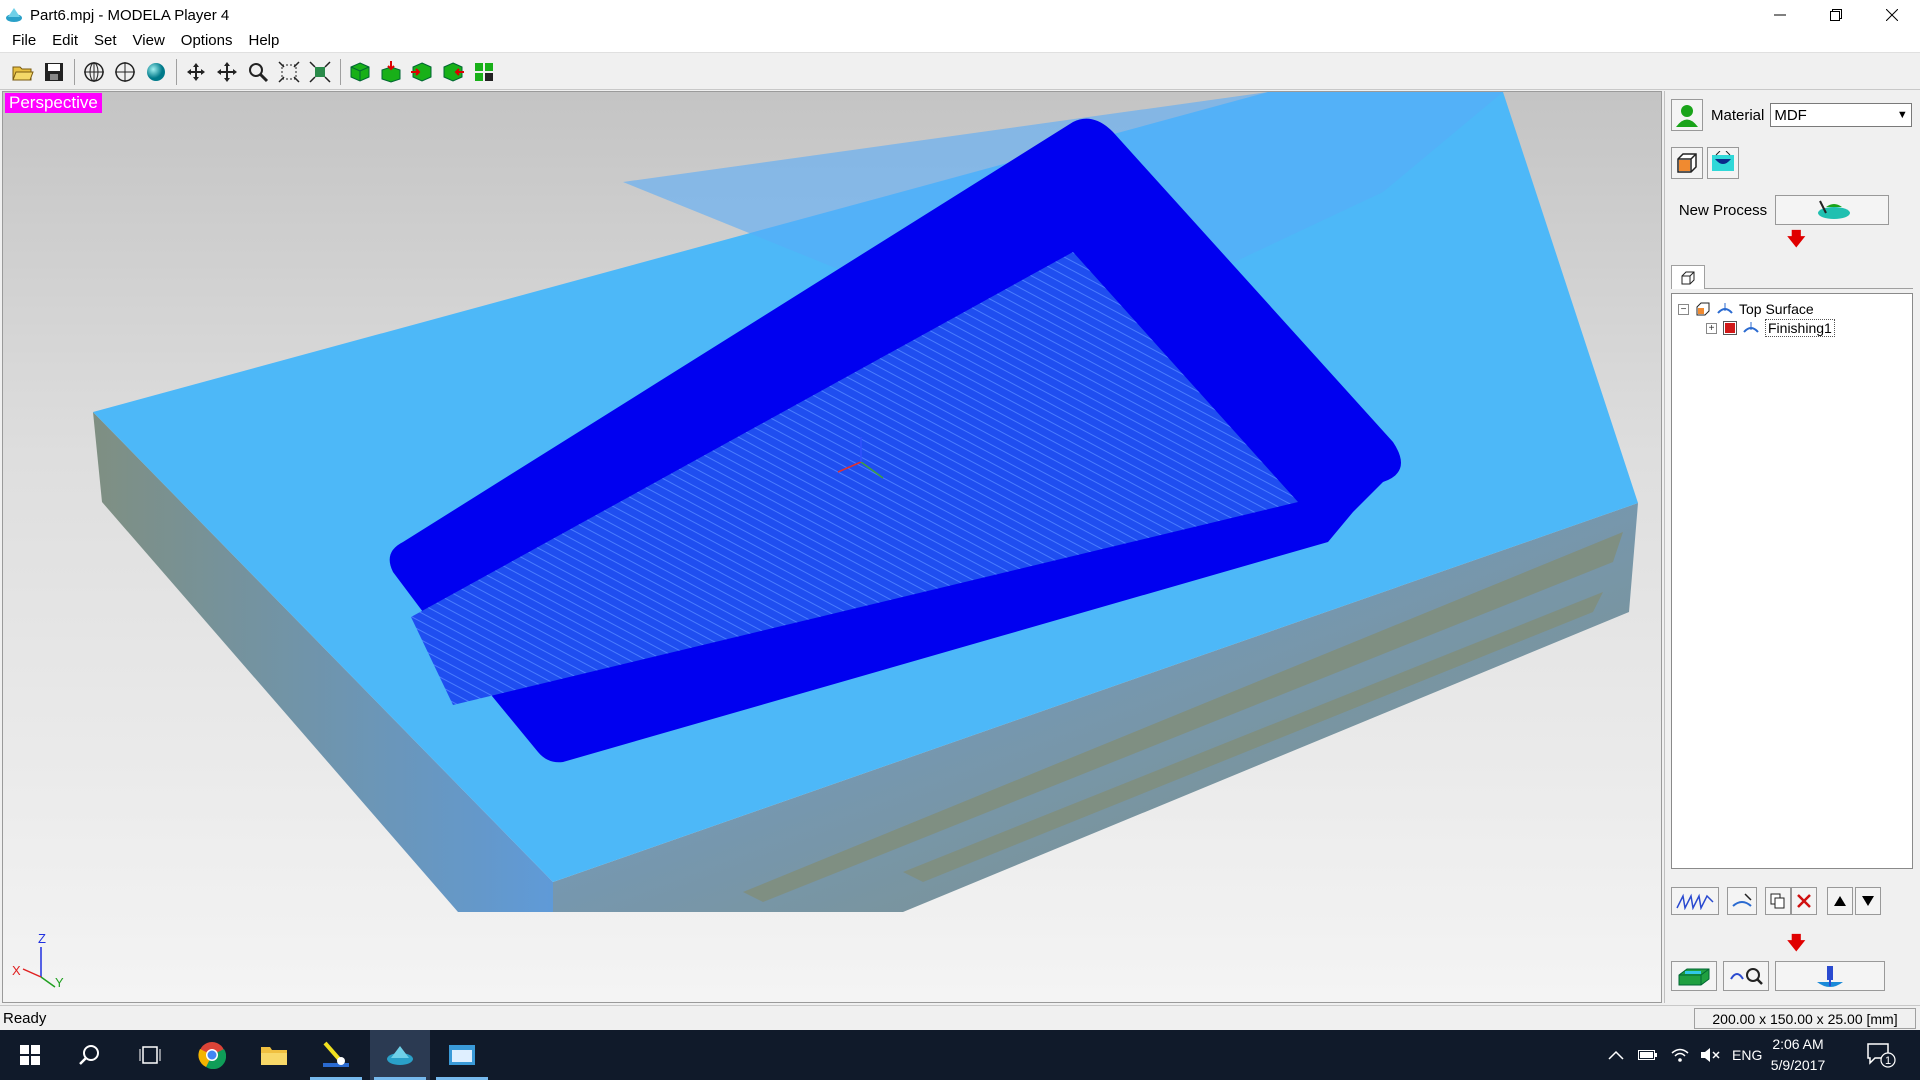 This screenshot has height=1080, width=1920. Describe the element at coordinates (1840, 901) in the screenshot. I see `move-up-button` at that location.